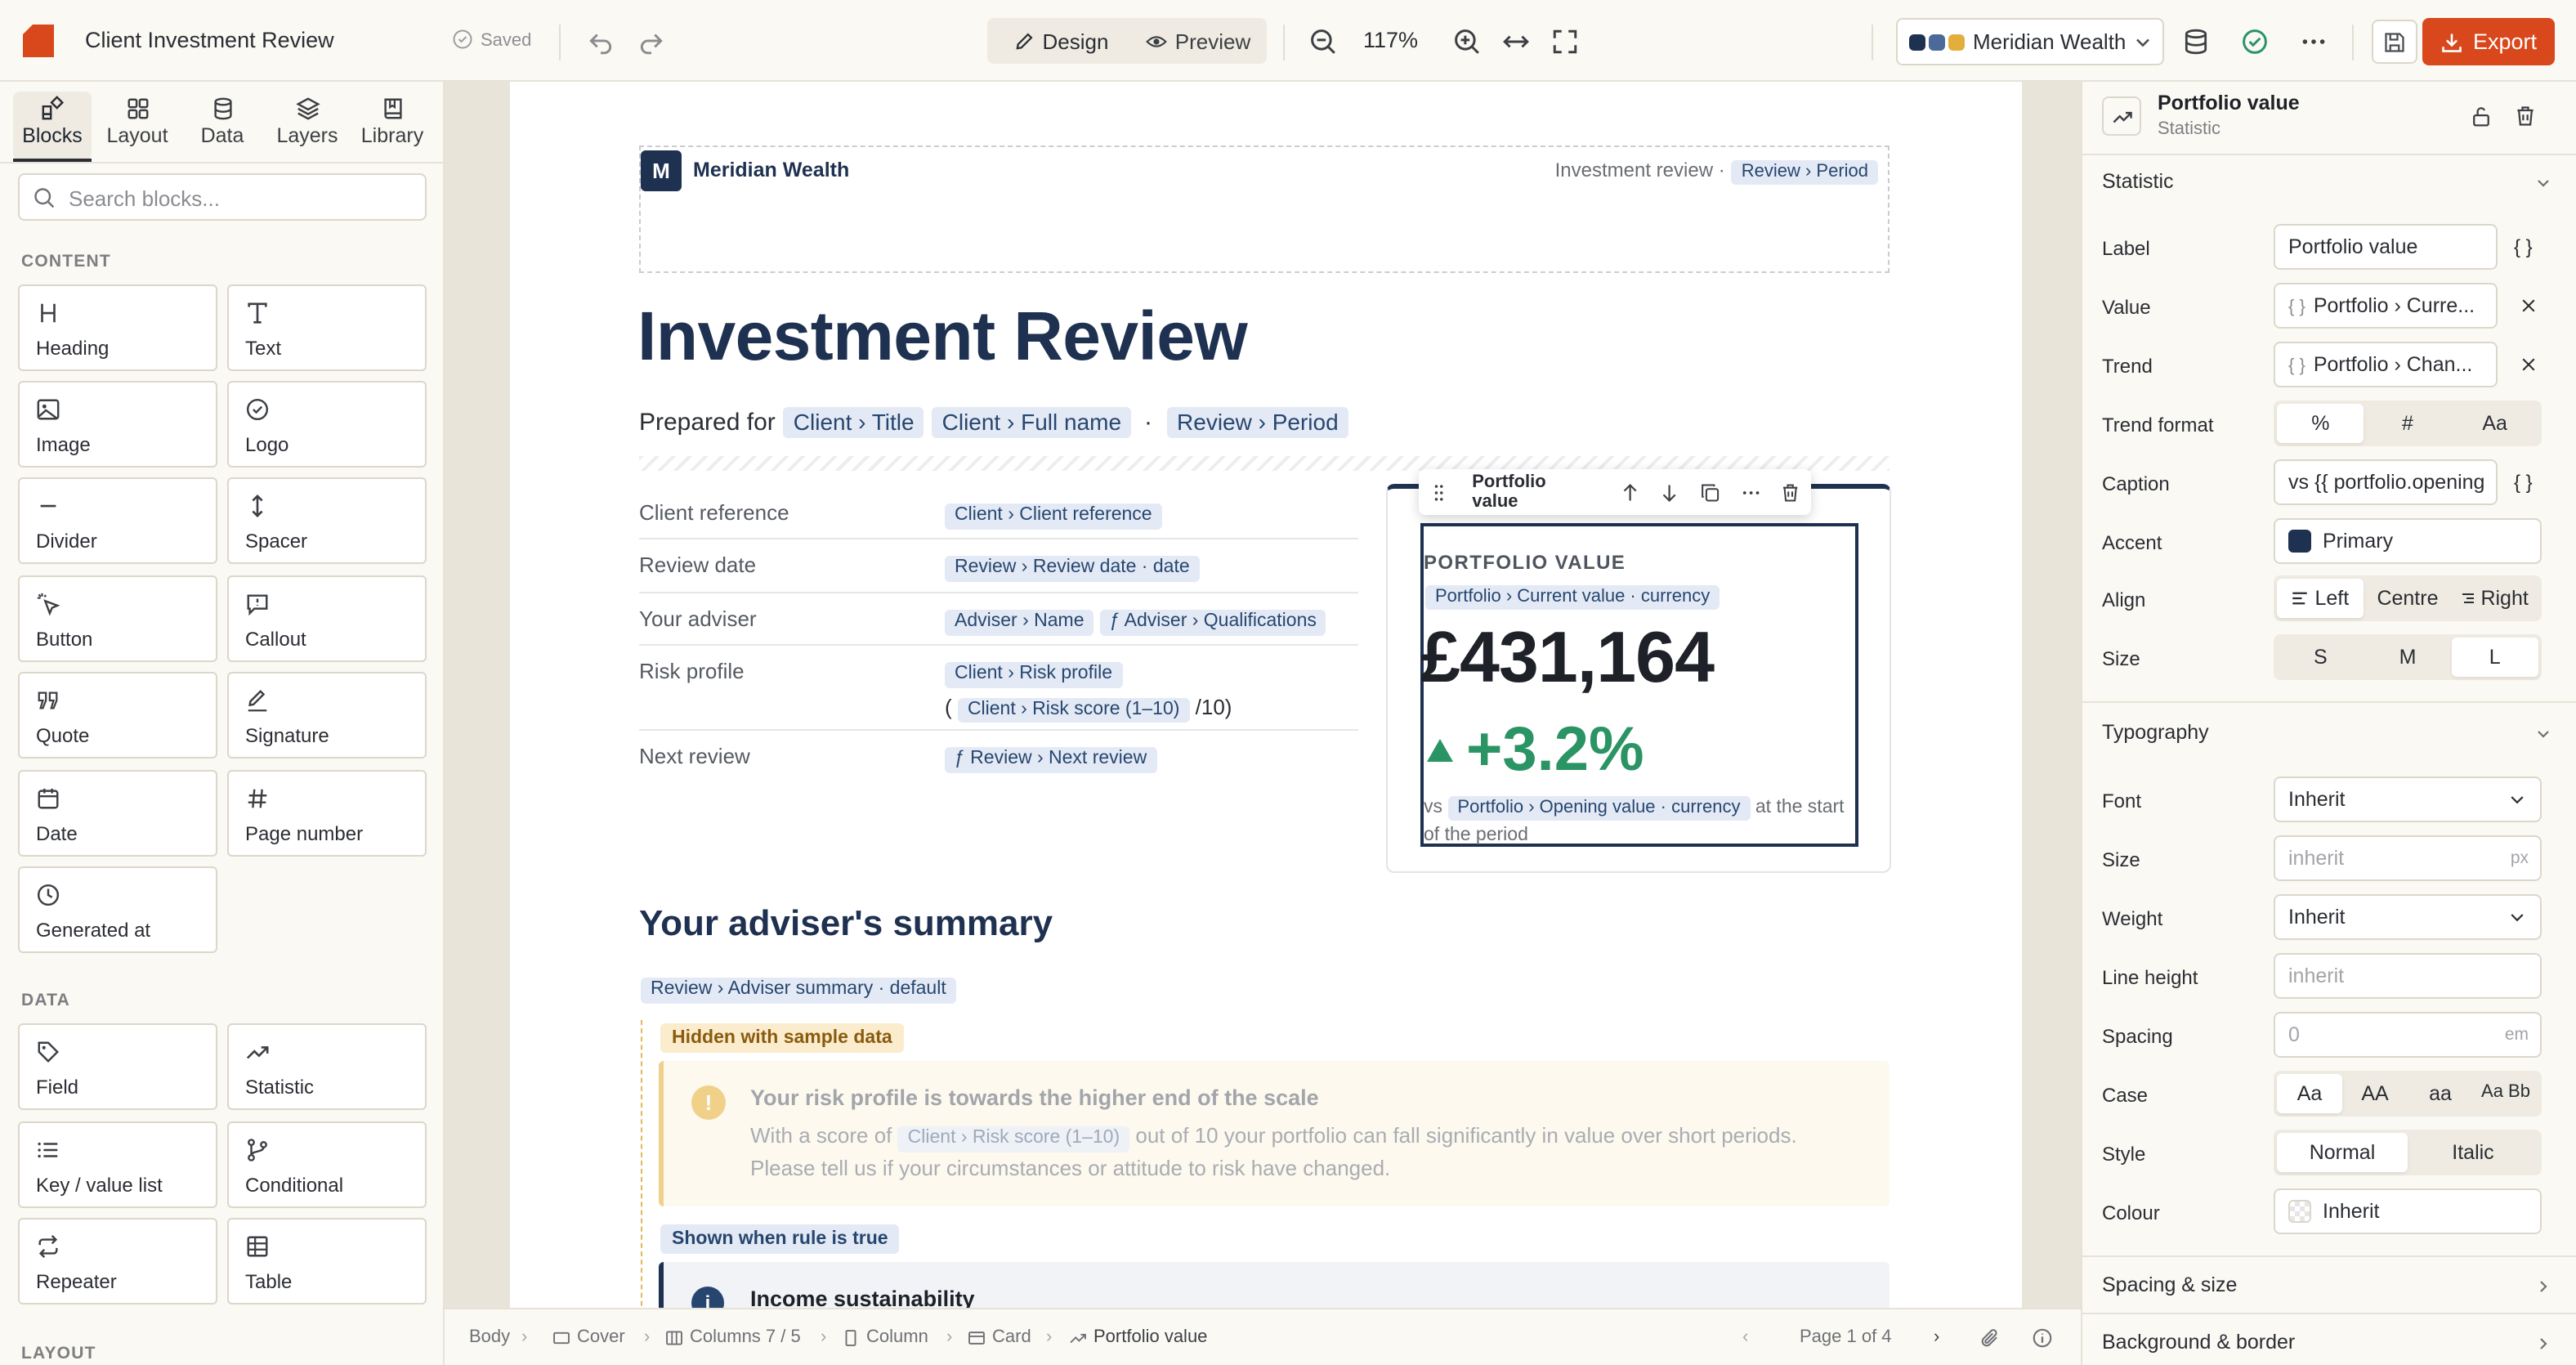  What do you see at coordinates (392, 126) in the screenshot?
I see `tab-library: Library` at bounding box center [392, 126].